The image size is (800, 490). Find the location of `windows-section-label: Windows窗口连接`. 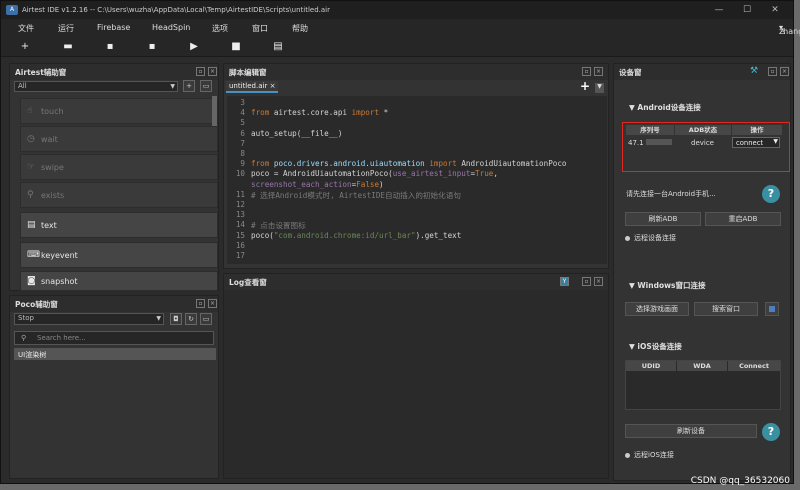

windows-section-label: Windows窗口连接 is located at coordinates (671, 285).